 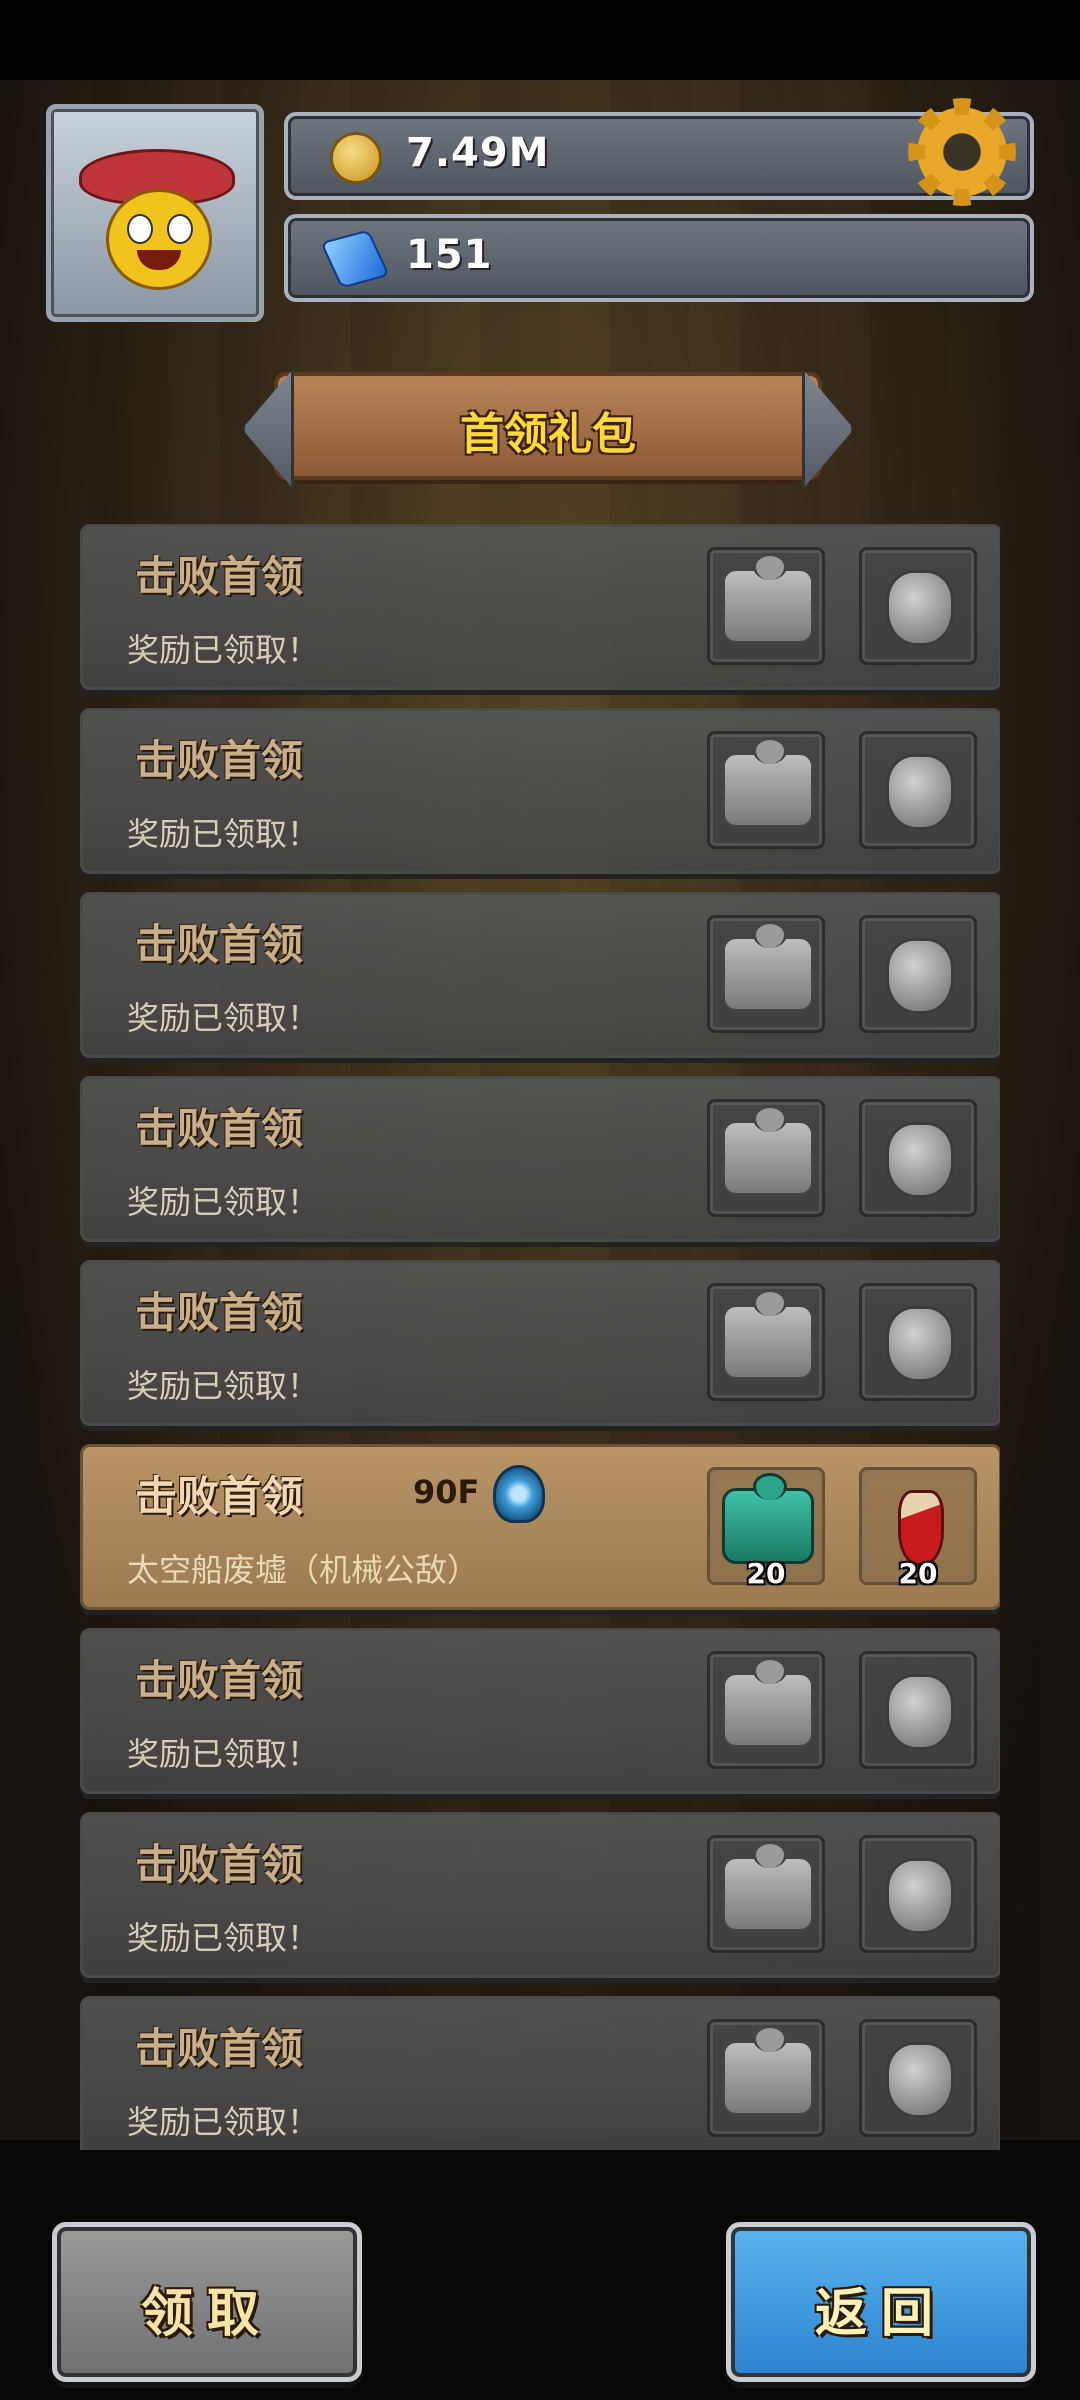 I want to click on title-banner: 首领礼包, so click(x=548, y=426).